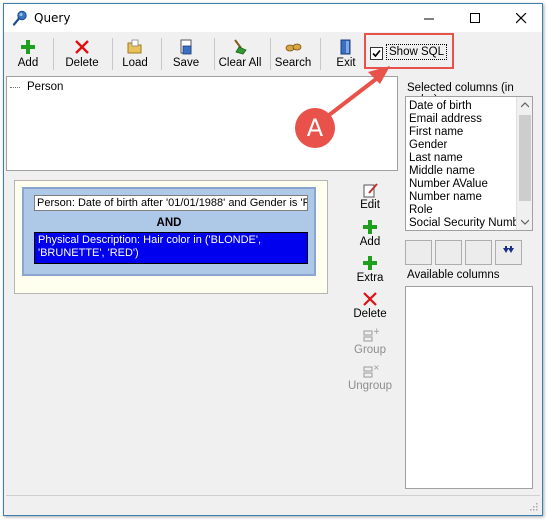 This screenshot has width=550, height=523. I want to click on callout-arrow, so click(354, 95).